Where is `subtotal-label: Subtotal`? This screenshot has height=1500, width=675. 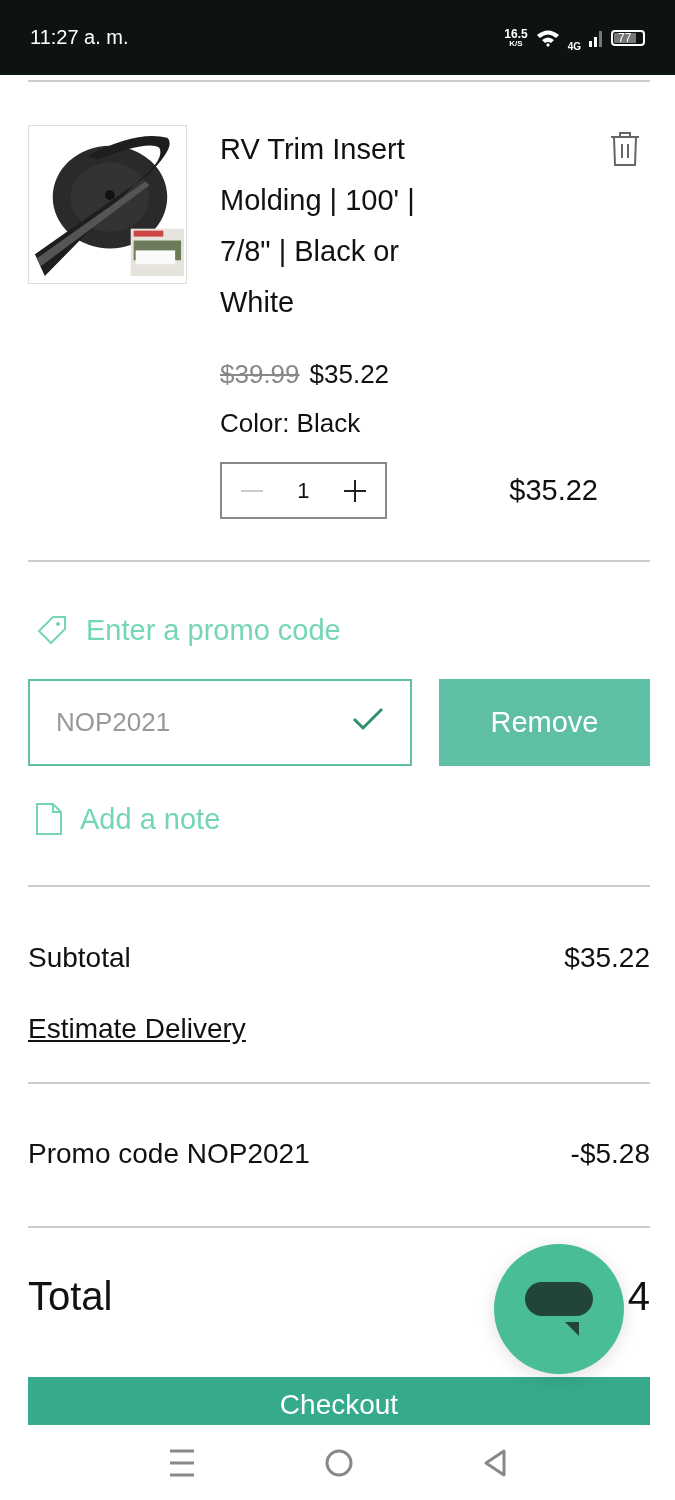
subtotal-label: Subtotal is located at coordinates (79, 958).